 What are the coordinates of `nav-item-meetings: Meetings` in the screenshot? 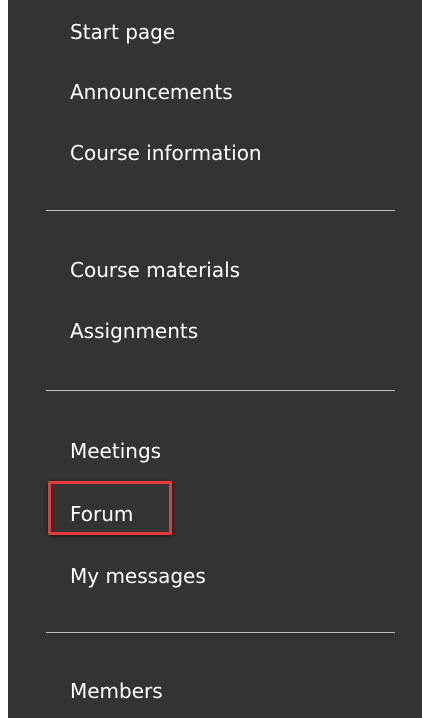 It's located at (115, 451).